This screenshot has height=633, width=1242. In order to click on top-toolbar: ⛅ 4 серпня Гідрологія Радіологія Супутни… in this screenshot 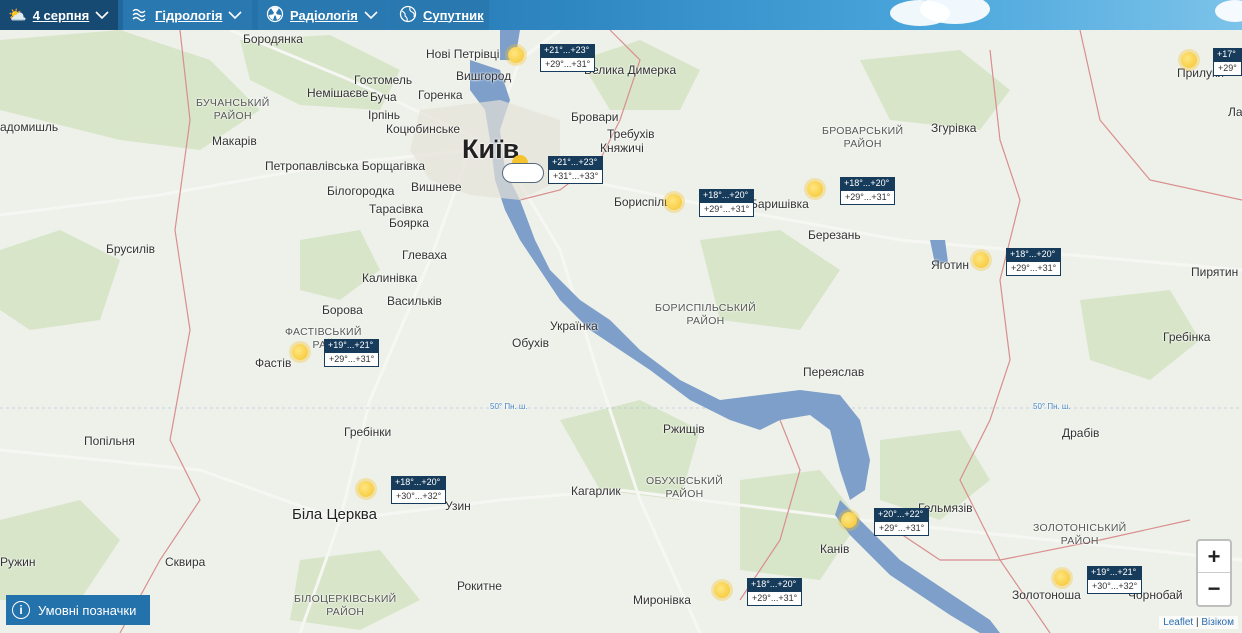, I will do `click(621, 15)`.